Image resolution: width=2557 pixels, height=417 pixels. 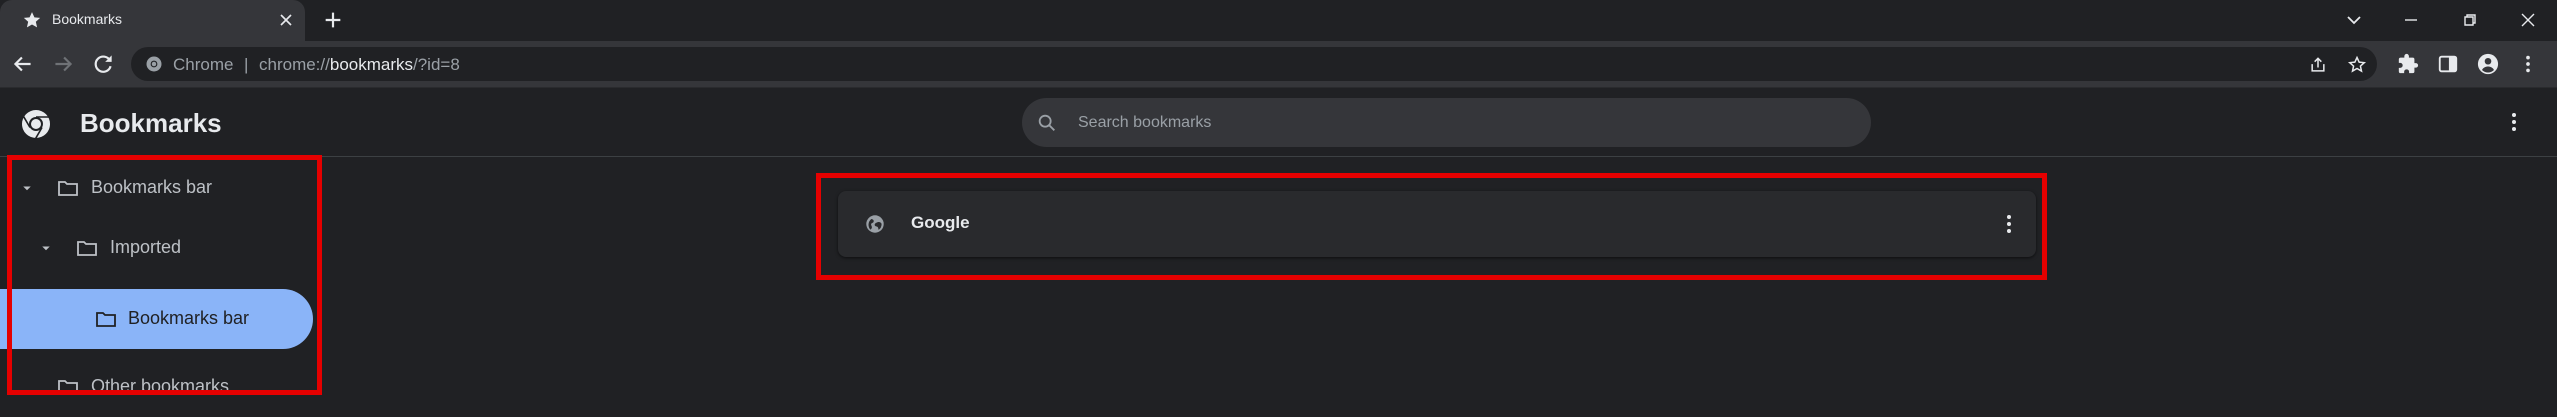 What do you see at coordinates (36, 124) in the screenshot?
I see `chrome-logo-icon` at bounding box center [36, 124].